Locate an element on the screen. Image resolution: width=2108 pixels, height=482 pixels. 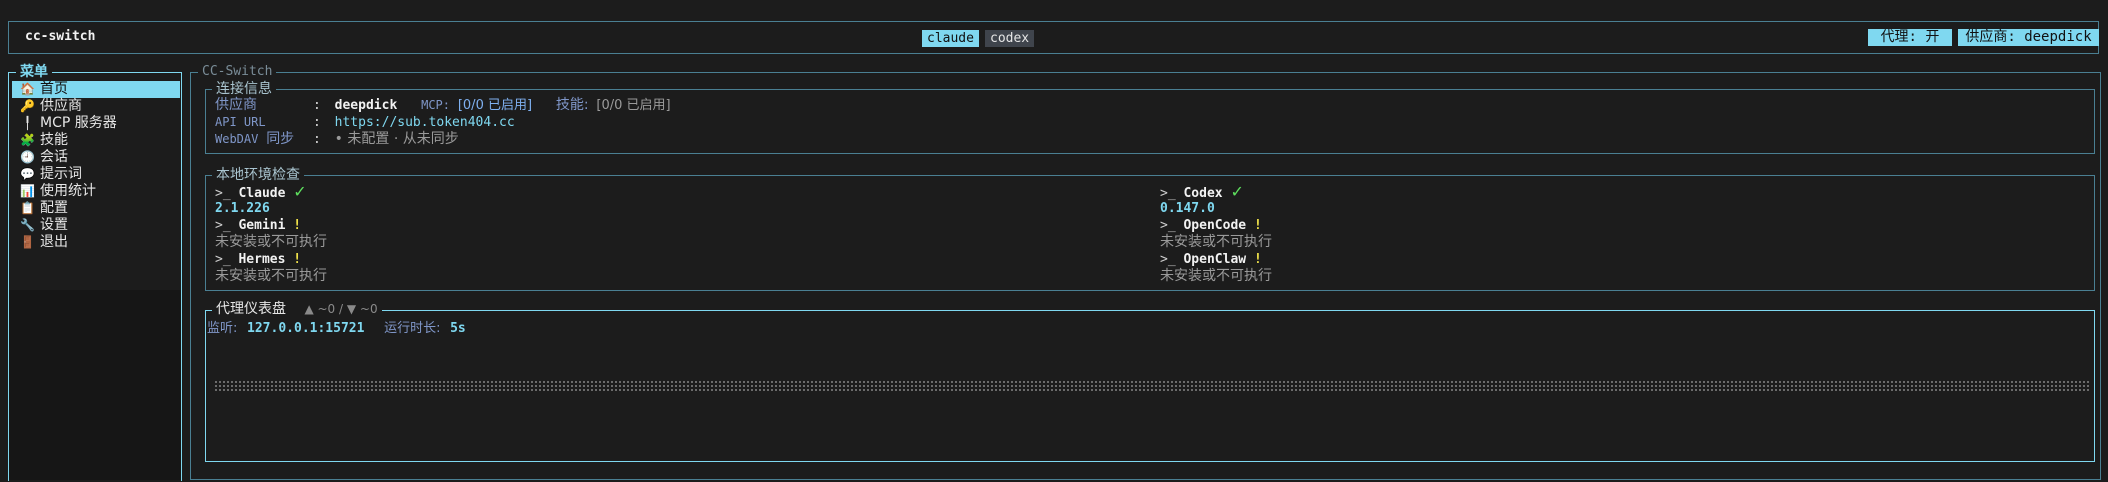
sidebar-item-sessions: 🕘 会话 is located at coordinates (96, 157).